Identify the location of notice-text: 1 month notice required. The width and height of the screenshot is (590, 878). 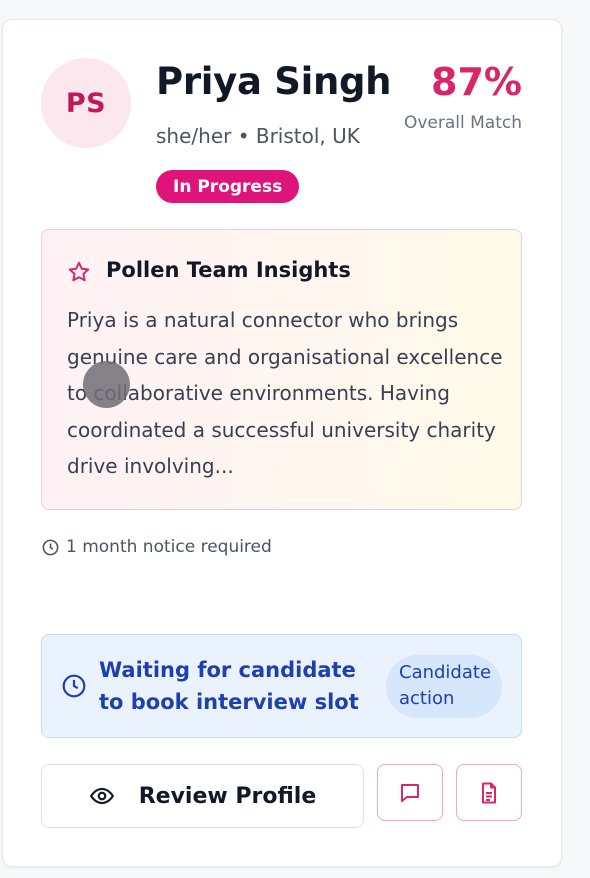
(169, 547).